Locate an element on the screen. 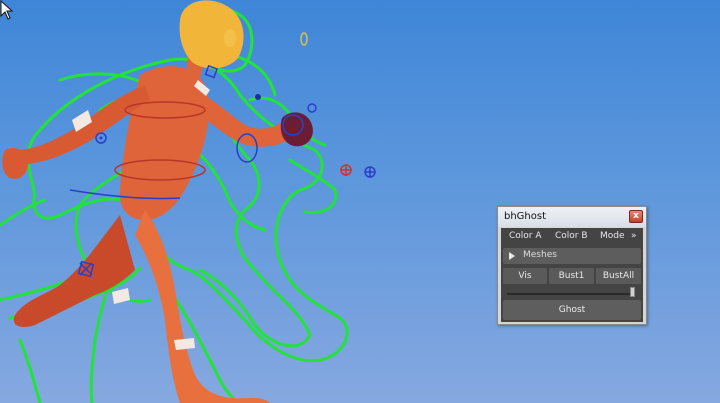  expand-arrow-icon is located at coordinates (512, 256).